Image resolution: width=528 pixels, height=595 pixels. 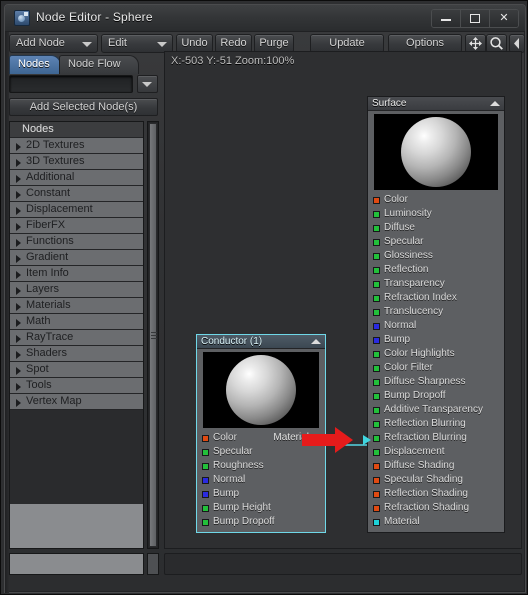 What do you see at coordinates (76, 226) in the screenshot?
I see `tree-item-fiberfx: FiberFX` at bounding box center [76, 226].